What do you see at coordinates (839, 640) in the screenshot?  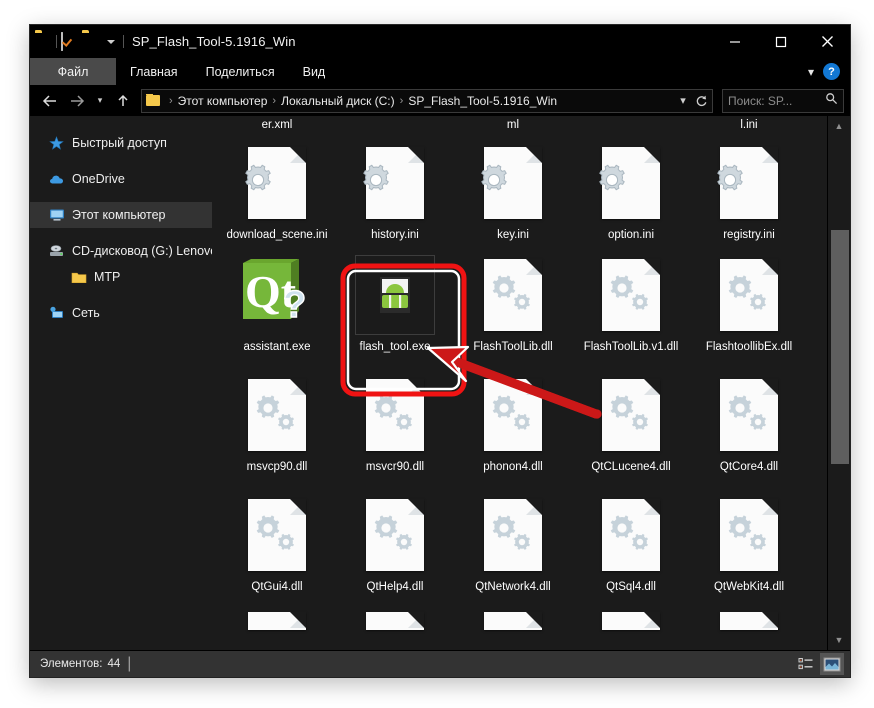 I see `scroll-down-button: ▼` at bounding box center [839, 640].